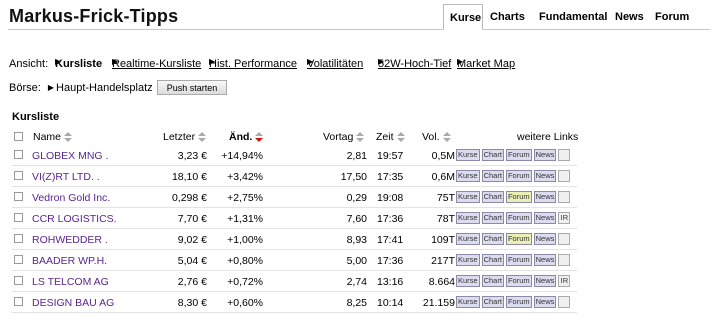 Image resolution: width=717 pixels, height=325 pixels. I want to click on view-market-map: ▶ Market Map, so click(486, 63).